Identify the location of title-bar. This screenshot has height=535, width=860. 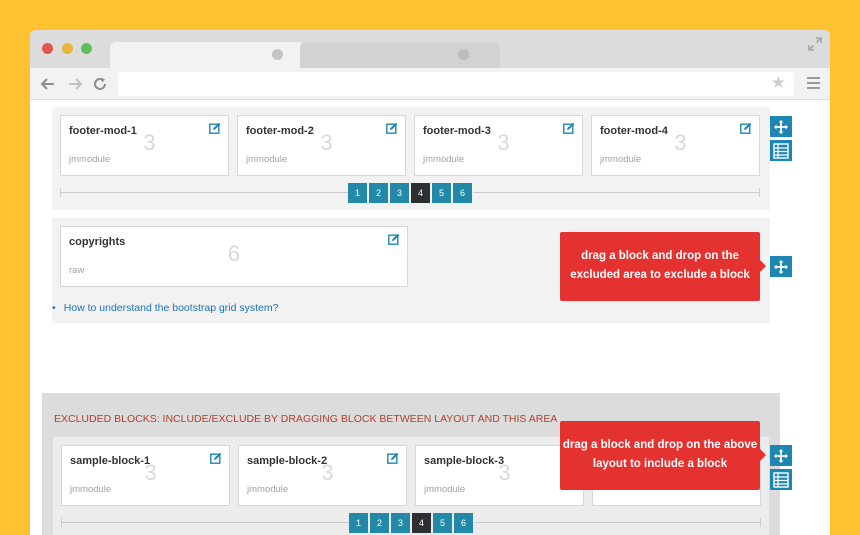
(430, 49).